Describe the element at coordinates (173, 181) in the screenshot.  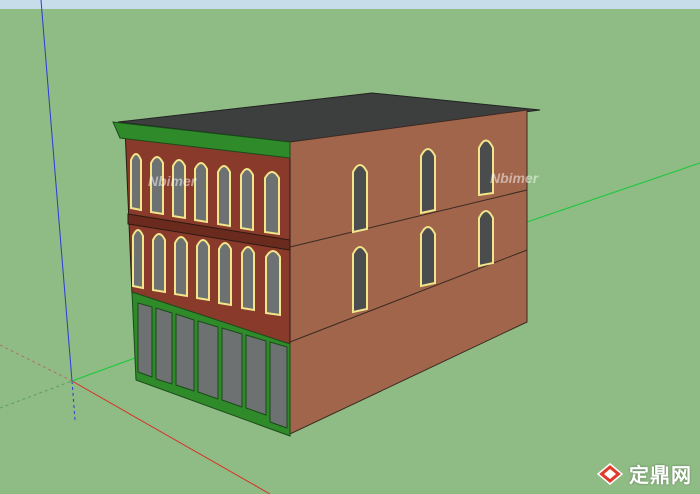
I see `nbimer-watermark-left: Nbimer` at that location.